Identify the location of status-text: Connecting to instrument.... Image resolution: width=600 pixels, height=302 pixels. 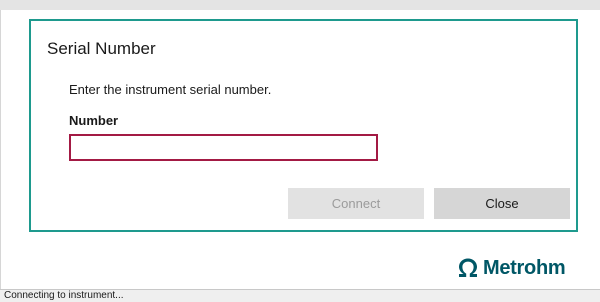
(64, 295).